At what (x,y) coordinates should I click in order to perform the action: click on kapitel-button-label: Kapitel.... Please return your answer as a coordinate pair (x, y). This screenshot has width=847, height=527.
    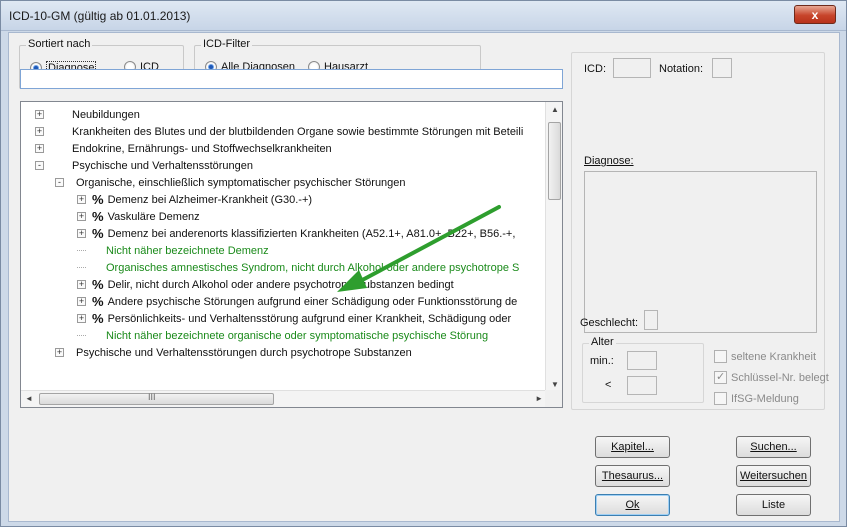
    Looking at the image, I should click on (632, 447).